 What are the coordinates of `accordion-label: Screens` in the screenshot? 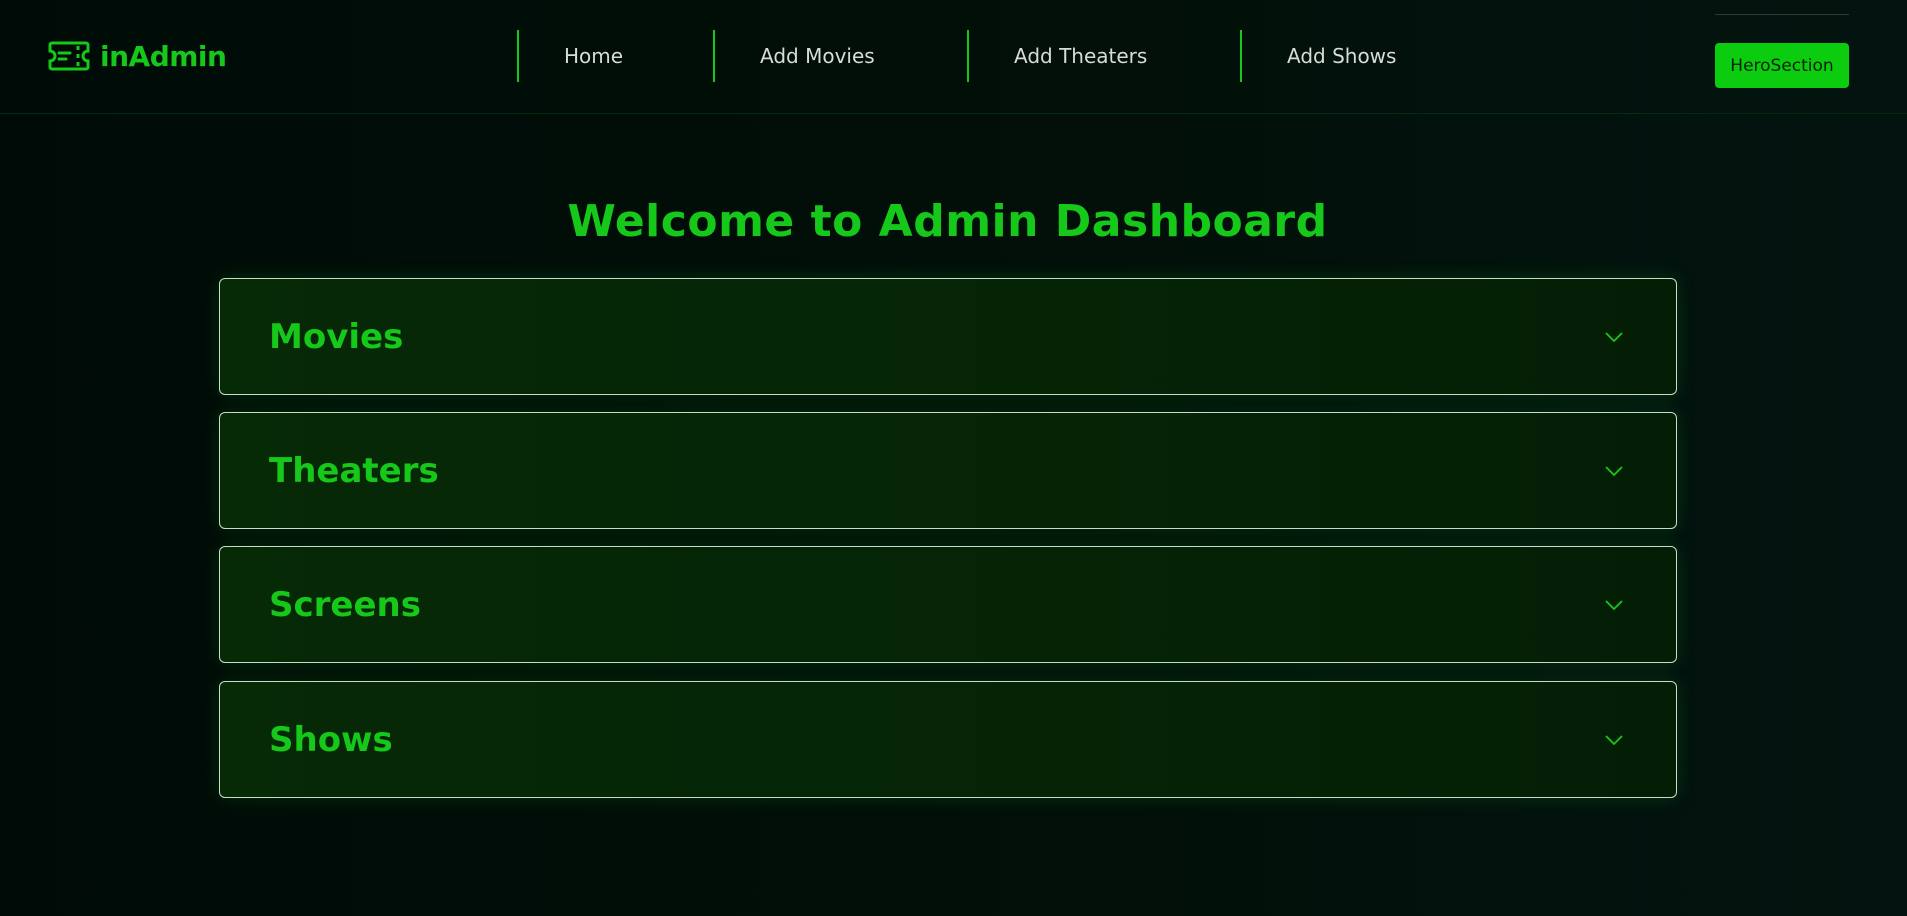 It's located at (345, 604).